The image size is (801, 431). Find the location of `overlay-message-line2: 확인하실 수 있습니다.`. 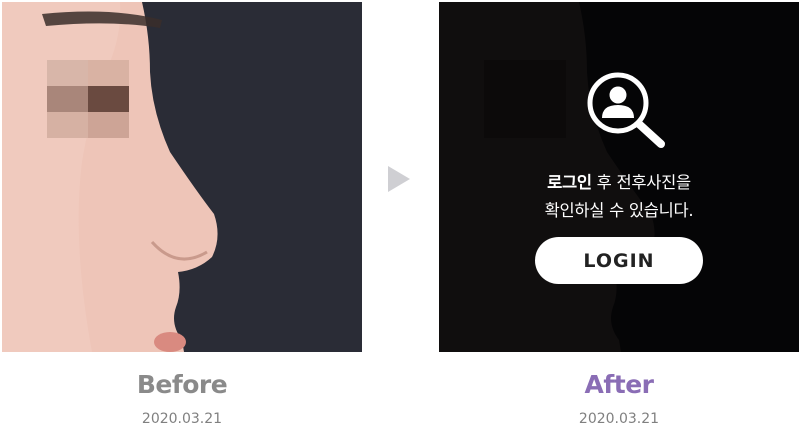

overlay-message-line2: 확인하실 수 있습니다. is located at coordinates (619, 210).